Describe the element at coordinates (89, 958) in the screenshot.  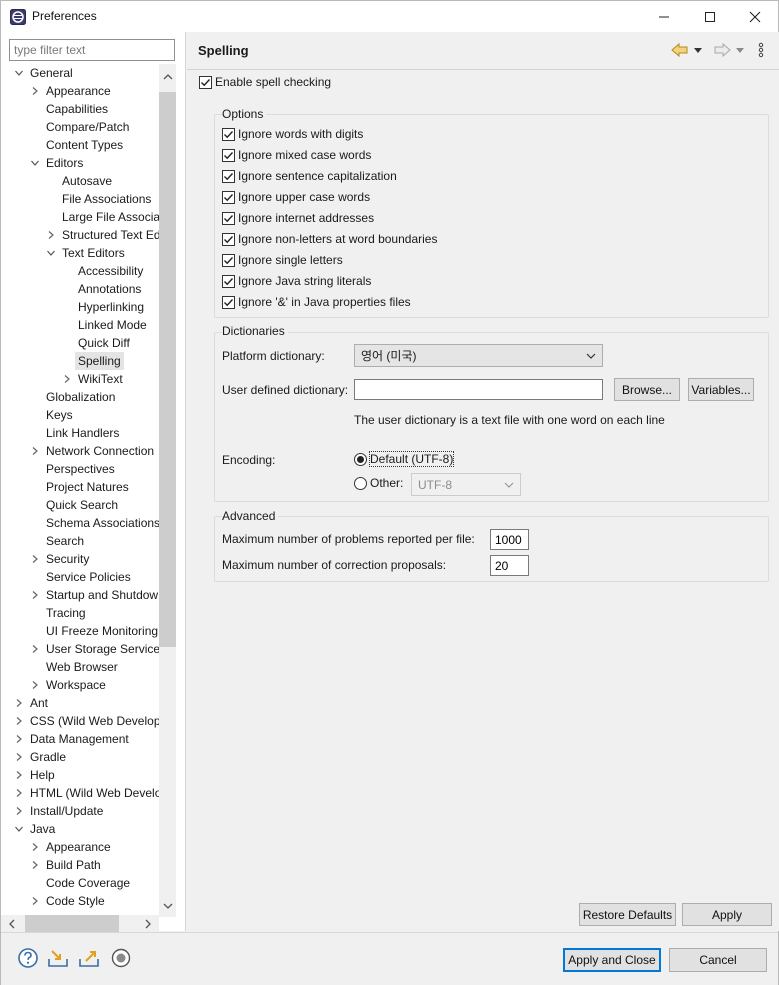
I see `export-icon` at that location.